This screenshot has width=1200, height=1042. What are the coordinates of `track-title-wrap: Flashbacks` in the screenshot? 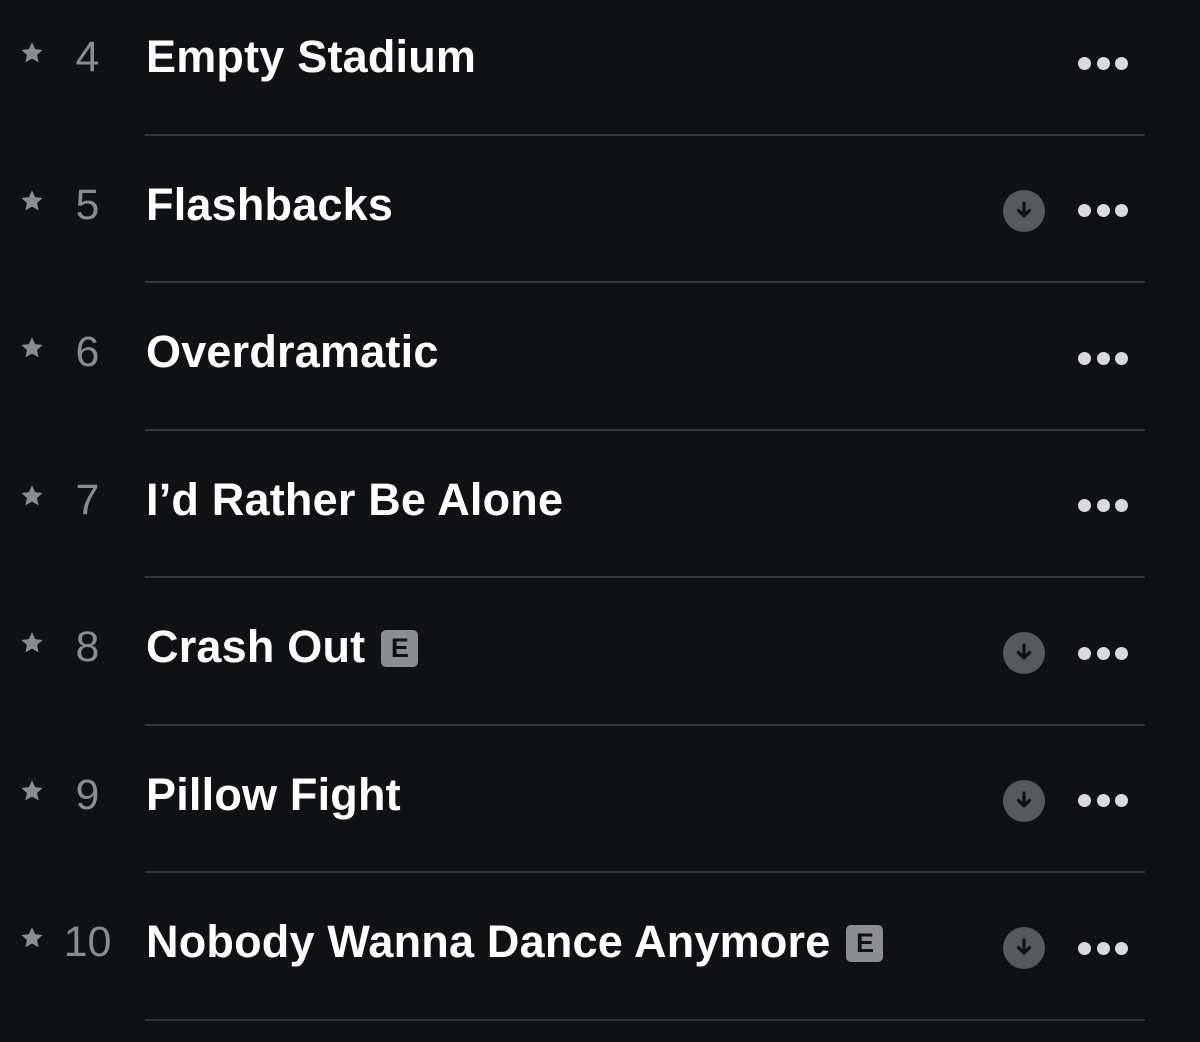 It's located at (269, 205).